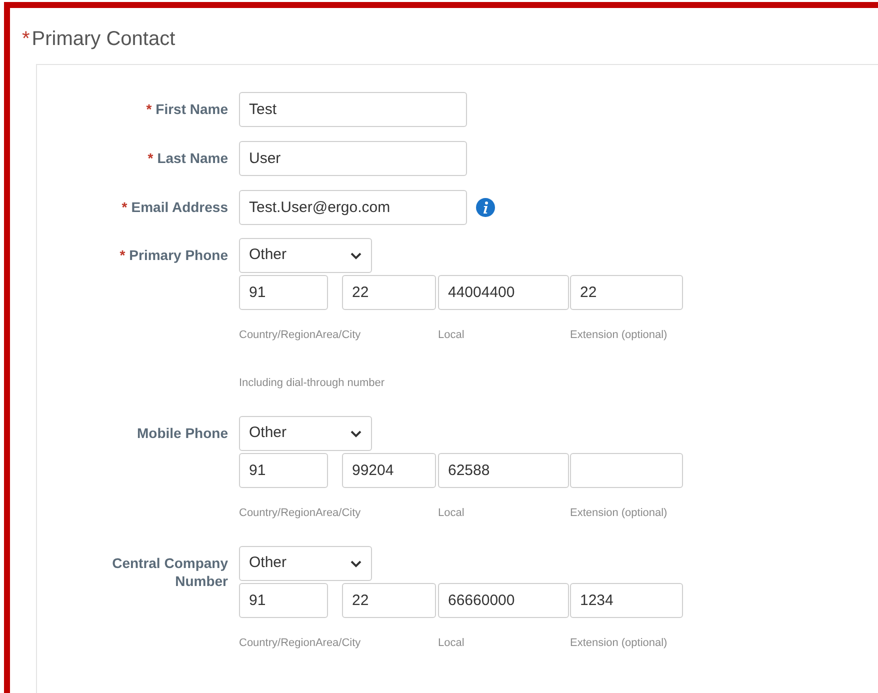  What do you see at coordinates (353, 207) in the screenshot?
I see `text-input: Test.User@ergo.com` at bounding box center [353, 207].